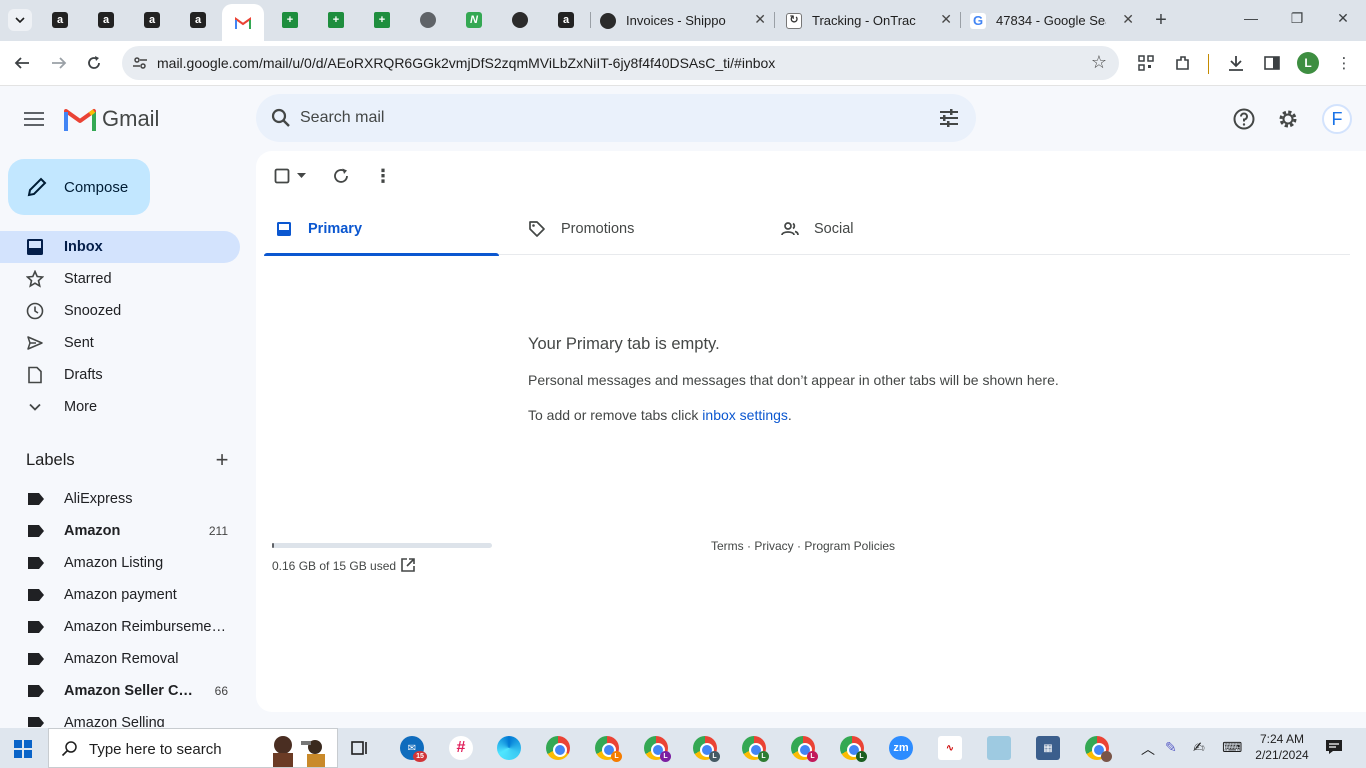 The height and width of the screenshot is (768, 1366). I want to click on tab-promotions: Promotions, so click(634, 231).